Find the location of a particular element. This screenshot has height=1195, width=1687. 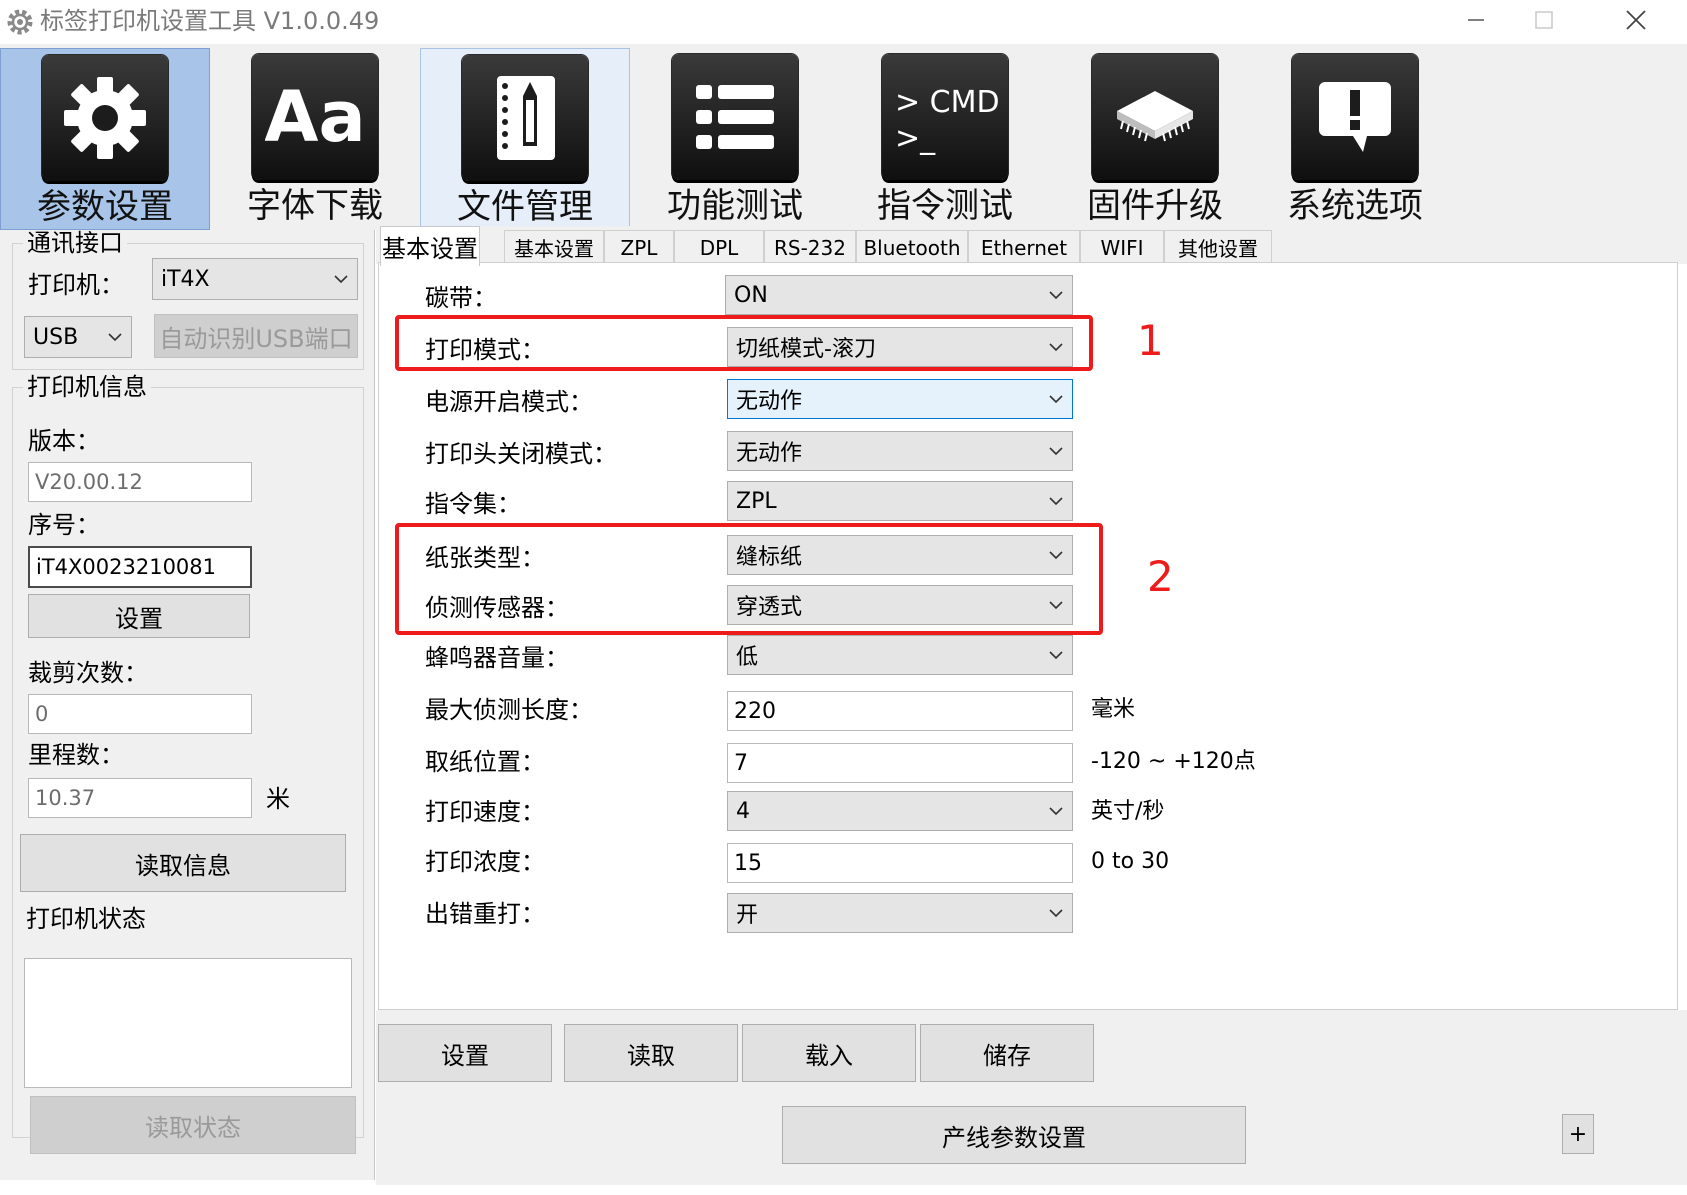

expand-button: + is located at coordinates (1578, 1134).